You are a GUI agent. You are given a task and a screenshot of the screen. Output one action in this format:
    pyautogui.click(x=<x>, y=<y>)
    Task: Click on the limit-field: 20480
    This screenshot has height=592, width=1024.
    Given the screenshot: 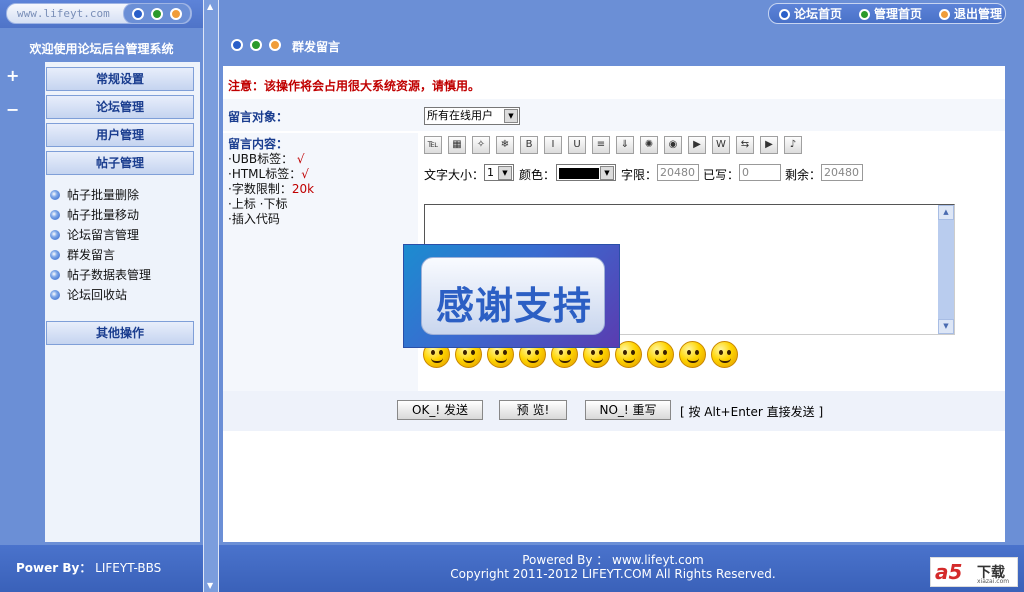 What is the action you would take?
    pyautogui.click(x=678, y=172)
    